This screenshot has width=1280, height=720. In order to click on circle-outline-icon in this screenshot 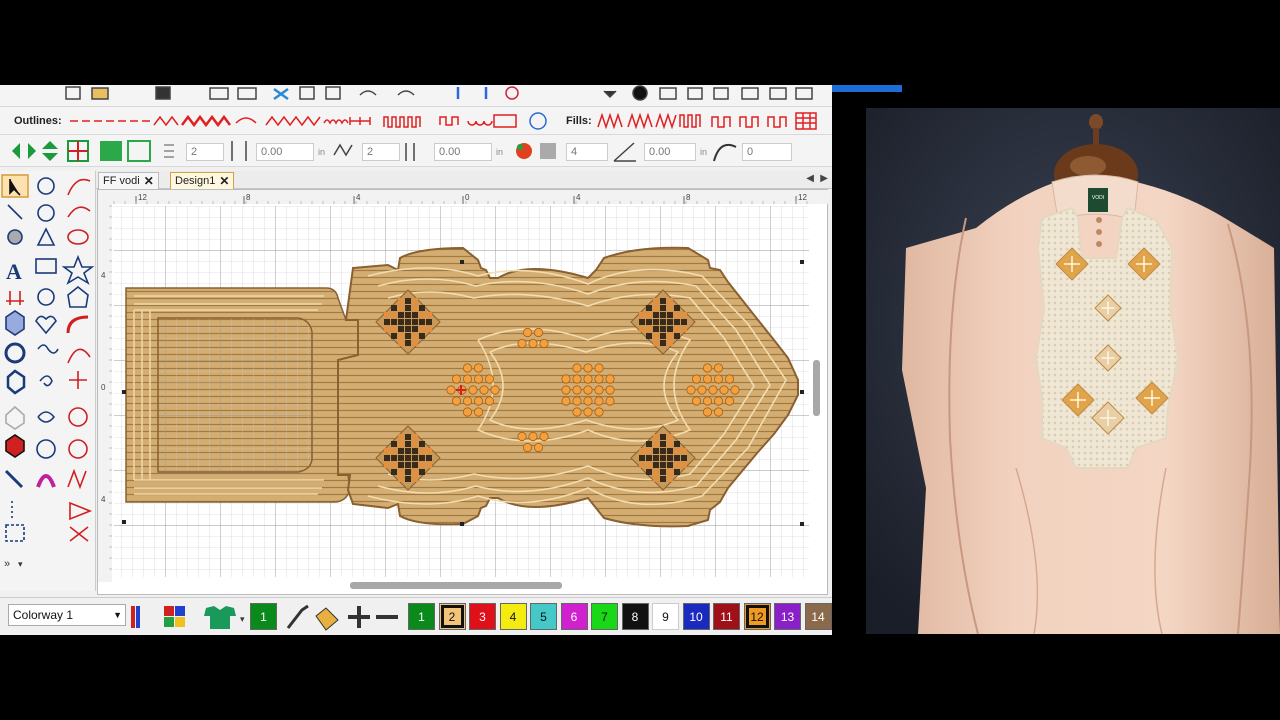, I will do `click(538, 121)`.